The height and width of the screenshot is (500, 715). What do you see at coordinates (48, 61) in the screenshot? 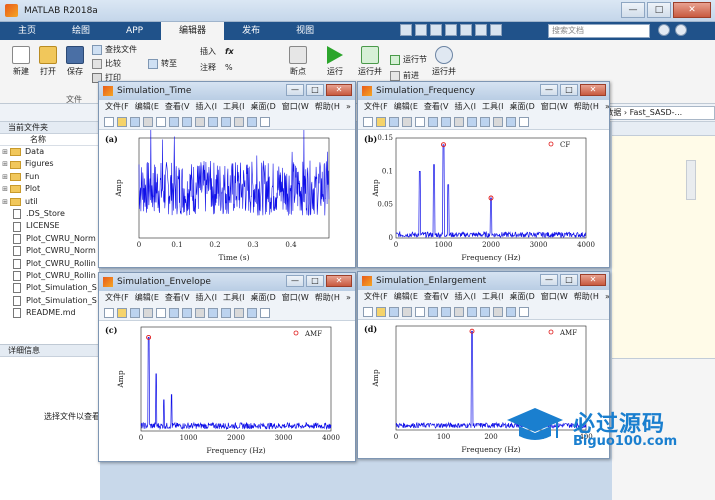
I see `open-button: 打开` at bounding box center [48, 61].